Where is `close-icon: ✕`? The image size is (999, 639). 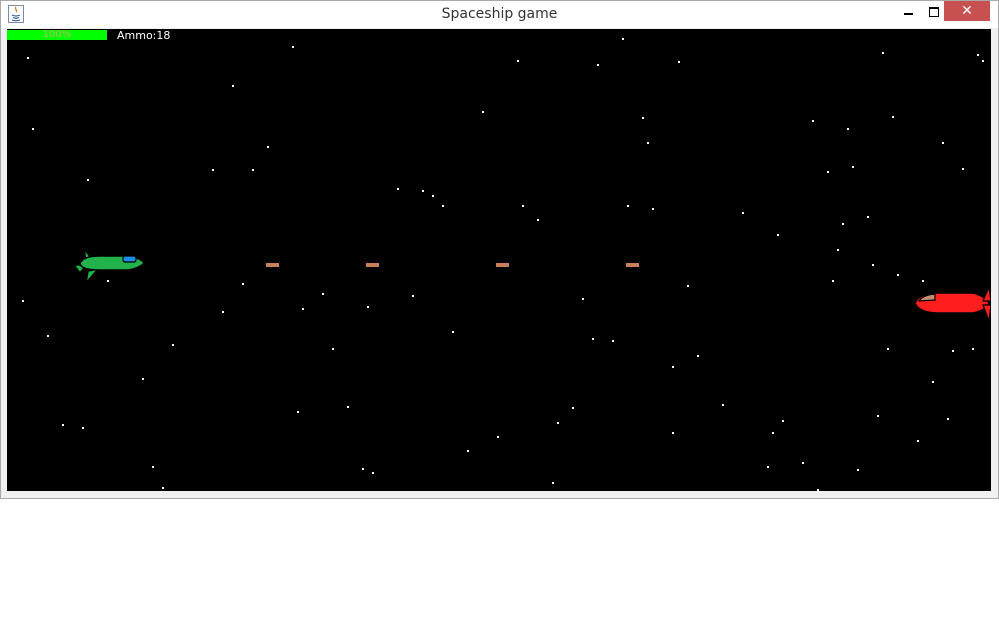
close-icon: ✕ is located at coordinates (967, 11).